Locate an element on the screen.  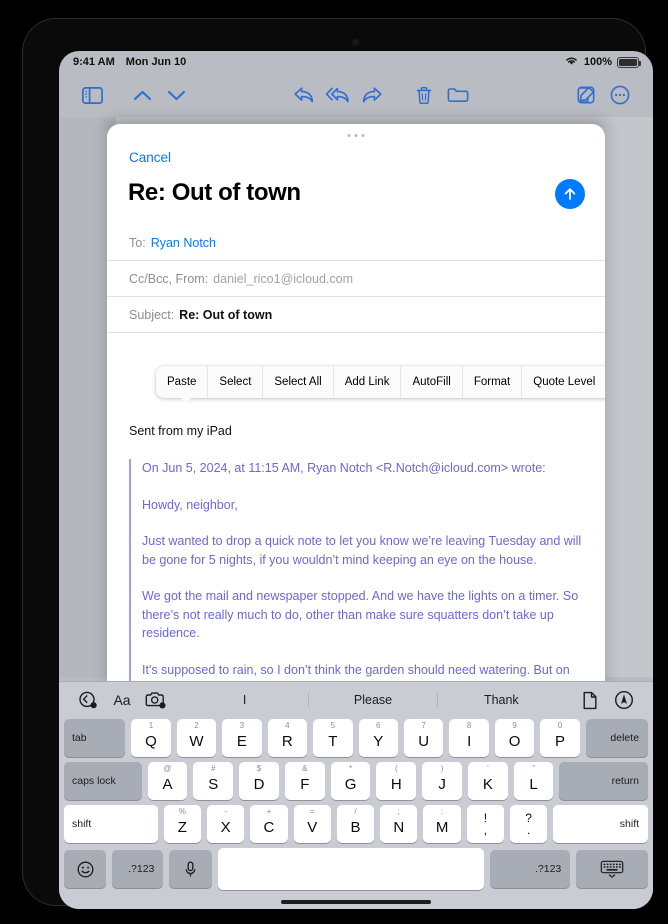
subject-field-row: Subject: Re: Out of town is located at coordinates (356, 315).